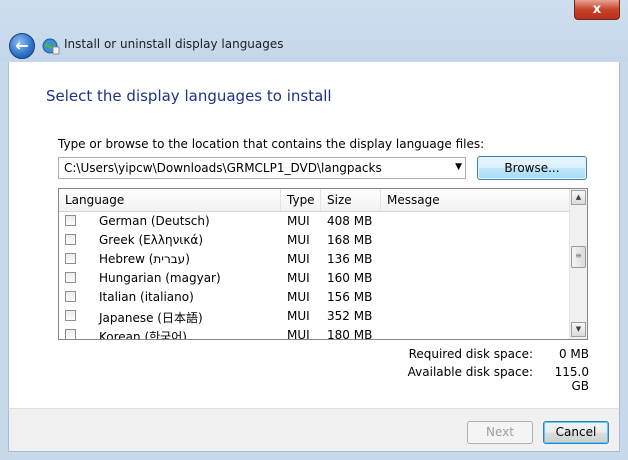 The height and width of the screenshot is (460, 628). Describe the element at coordinates (350, 240) in the screenshot. I see `language-size: 168 MB` at that location.